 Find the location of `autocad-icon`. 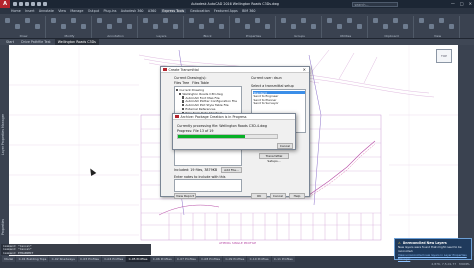

autocad-icon is located at coordinates (165, 69).